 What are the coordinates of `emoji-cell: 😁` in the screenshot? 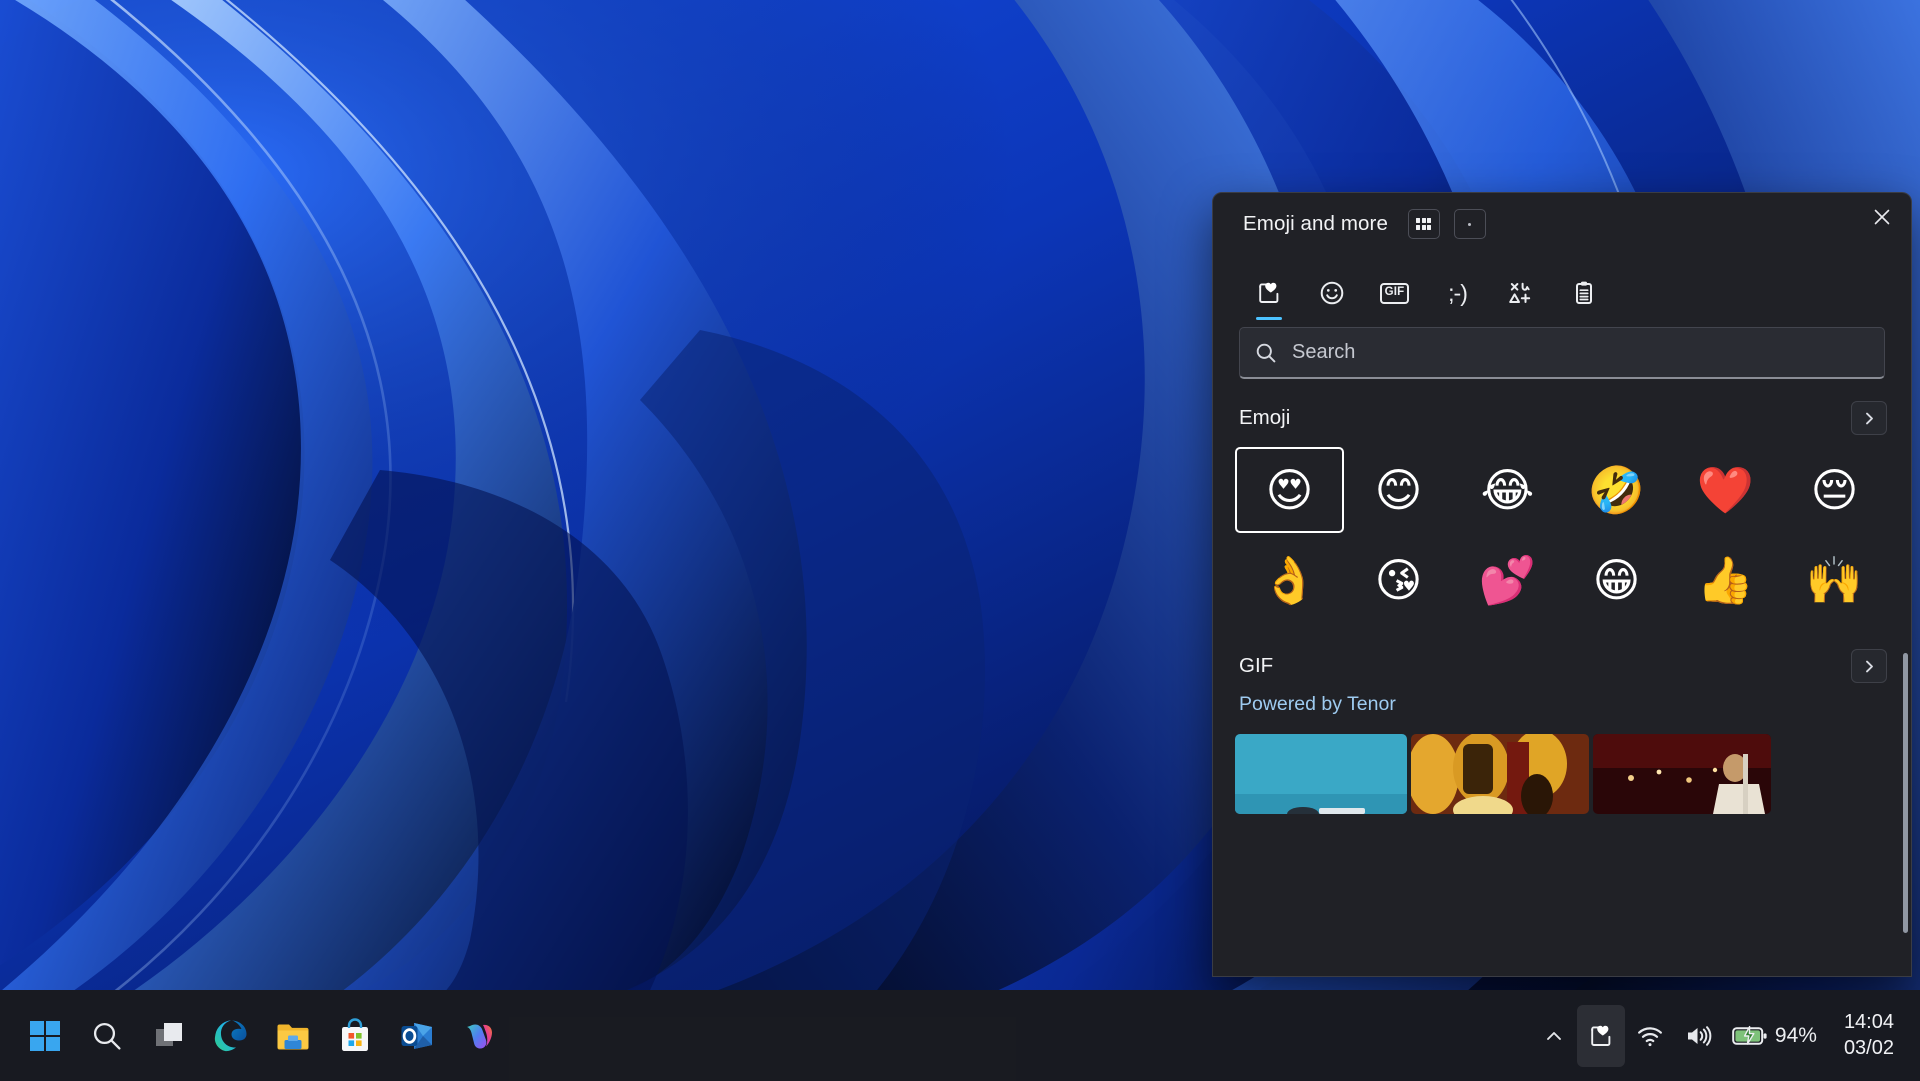 It's located at (1616, 580).